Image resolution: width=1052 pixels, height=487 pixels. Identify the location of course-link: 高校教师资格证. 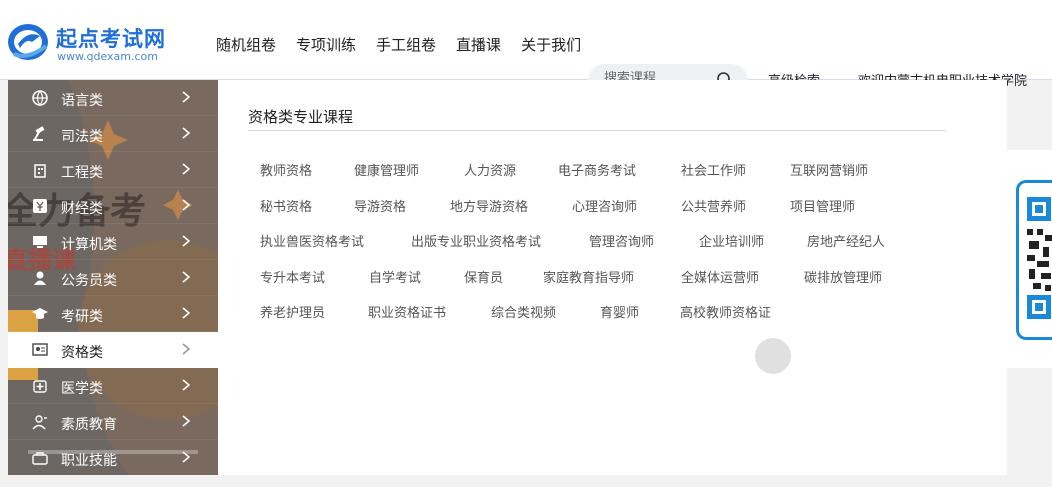
(725, 311).